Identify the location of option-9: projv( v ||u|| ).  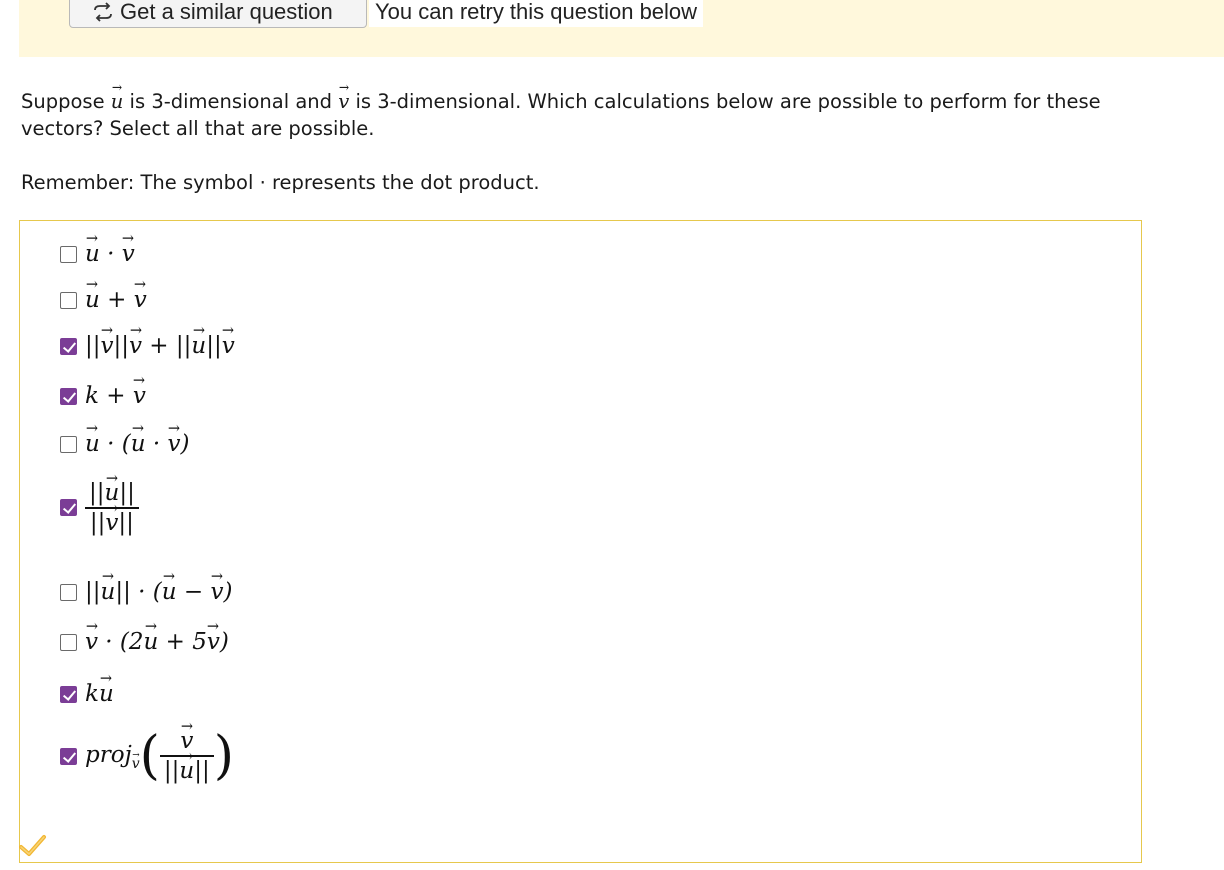
(147, 756).